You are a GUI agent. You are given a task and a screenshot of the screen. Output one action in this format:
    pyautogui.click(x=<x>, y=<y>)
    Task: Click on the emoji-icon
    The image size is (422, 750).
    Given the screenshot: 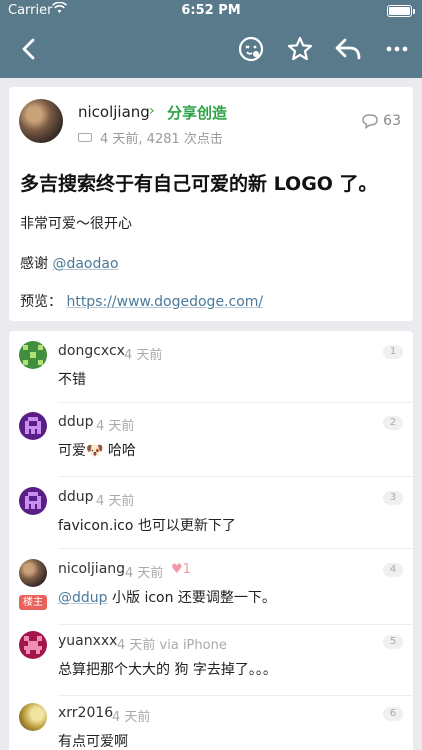 What is the action you would take?
    pyautogui.click(x=251, y=49)
    